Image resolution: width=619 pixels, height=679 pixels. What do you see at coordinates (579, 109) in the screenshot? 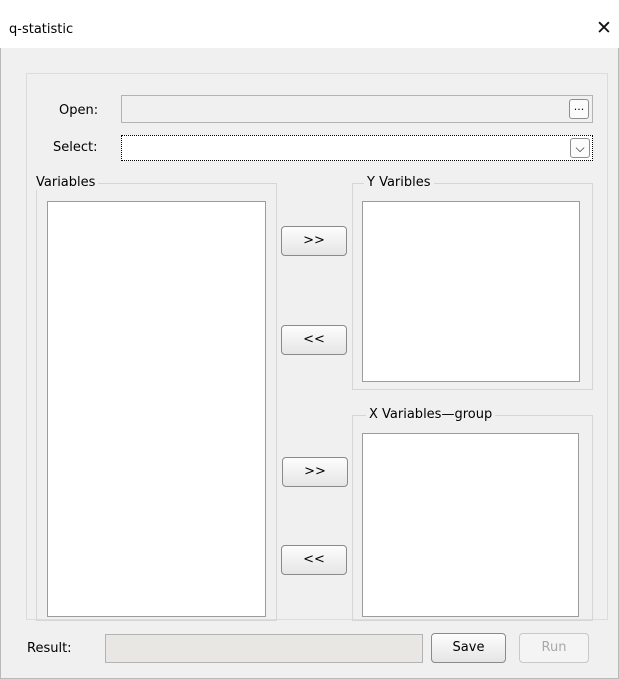
I see `browse-icon: ···` at bounding box center [579, 109].